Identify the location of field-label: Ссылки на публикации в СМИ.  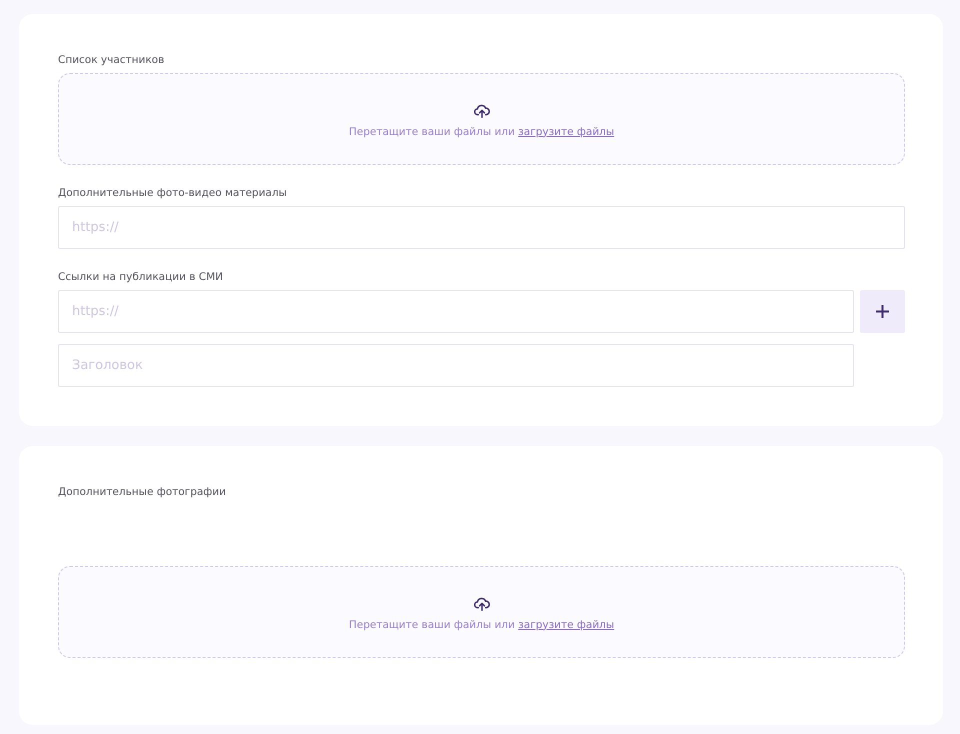
(141, 277).